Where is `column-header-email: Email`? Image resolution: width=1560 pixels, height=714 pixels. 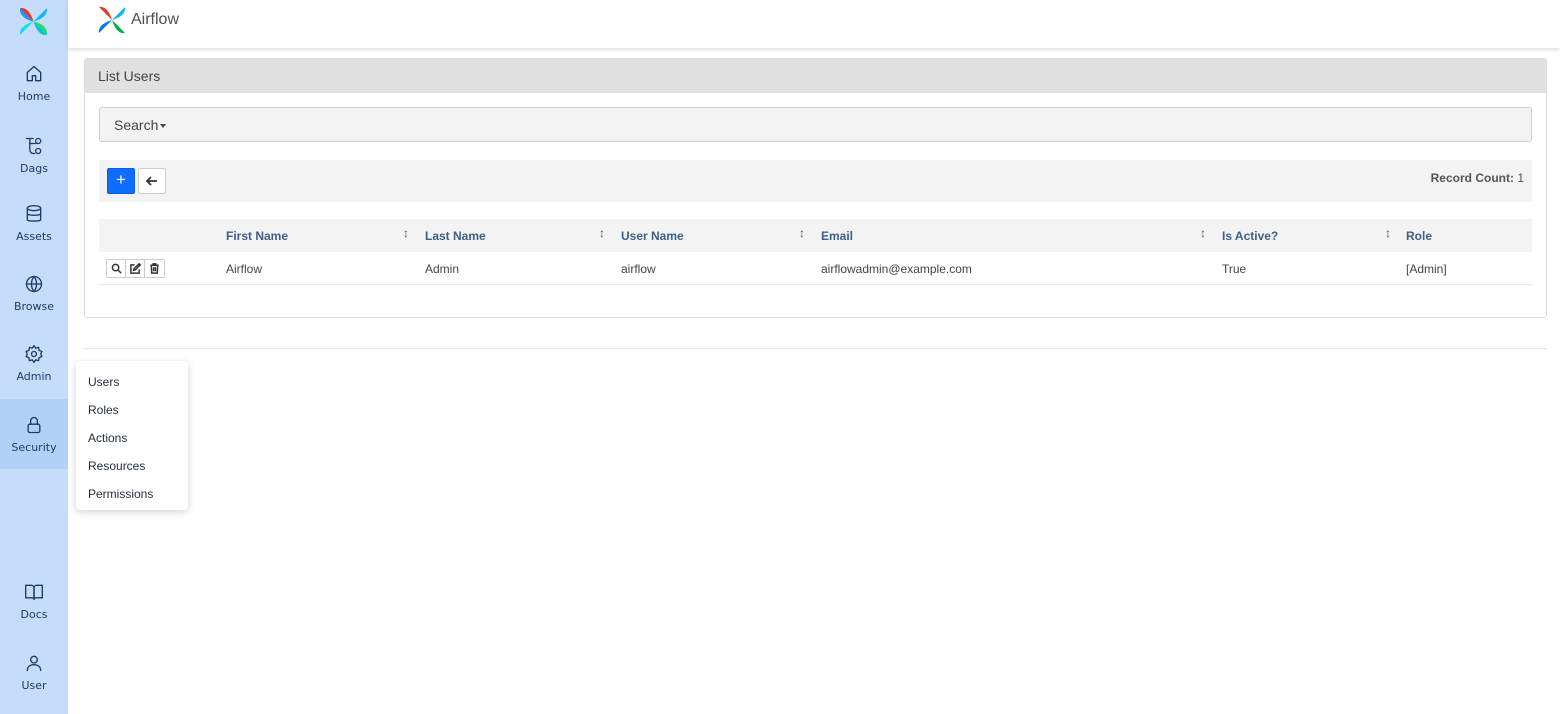 column-header-email: Email is located at coordinates (837, 236).